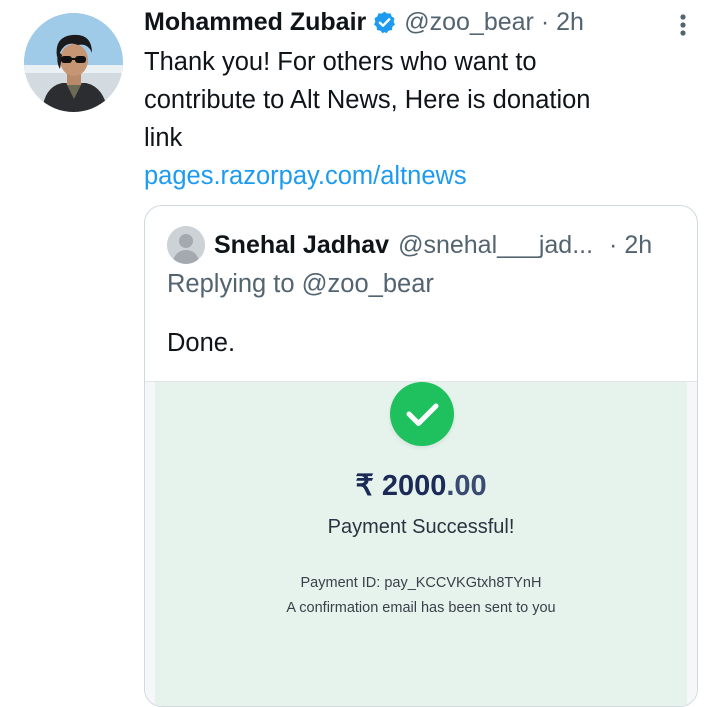 This screenshot has width=720, height=707. What do you see at coordinates (201, 343) in the screenshot?
I see `quoted-tweet-text: Done.` at bounding box center [201, 343].